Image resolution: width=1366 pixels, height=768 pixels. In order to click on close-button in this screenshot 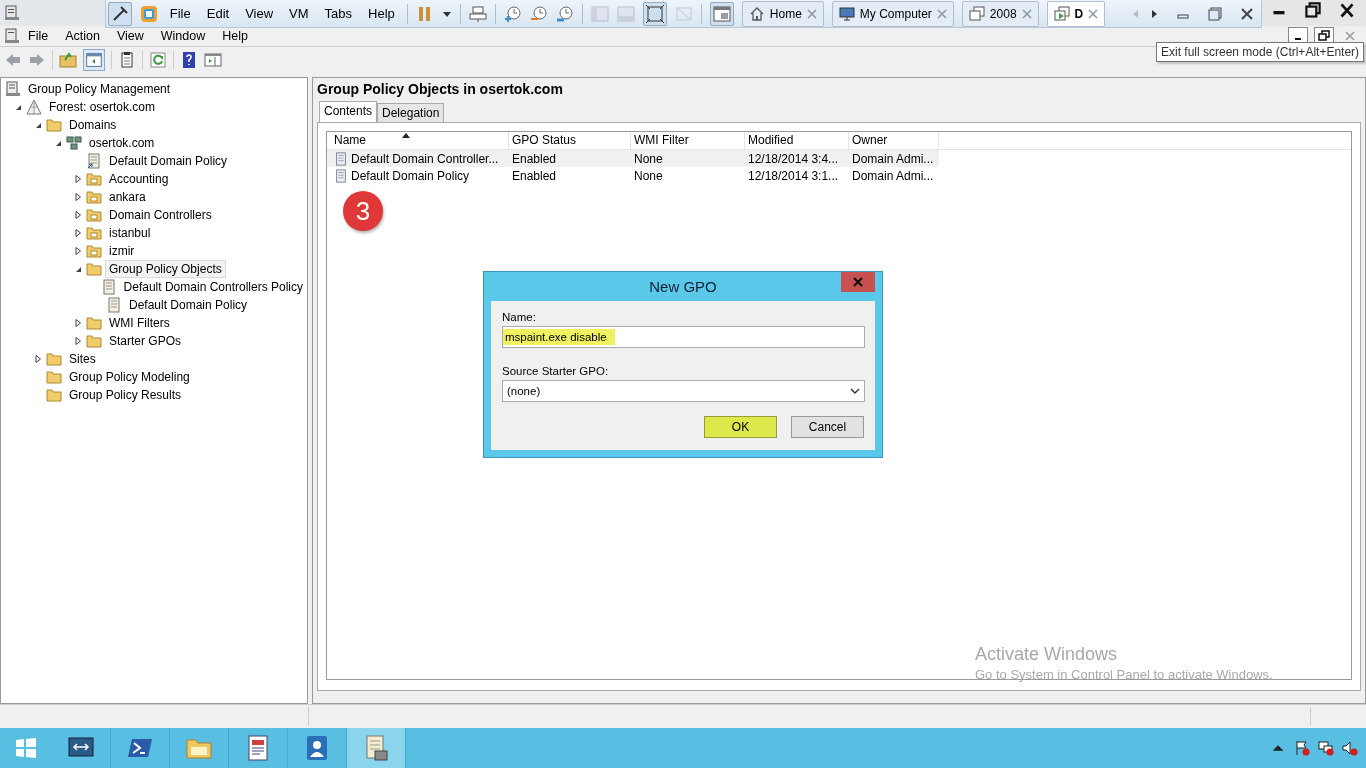, I will do `click(858, 282)`.